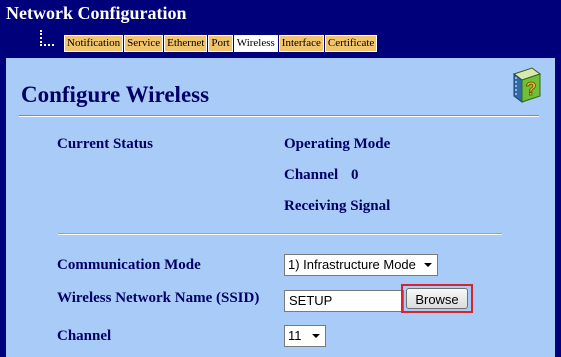 The width and height of the screenshot is (561, 357). I want to click on help-book-icon: ?, so click(525, 85).